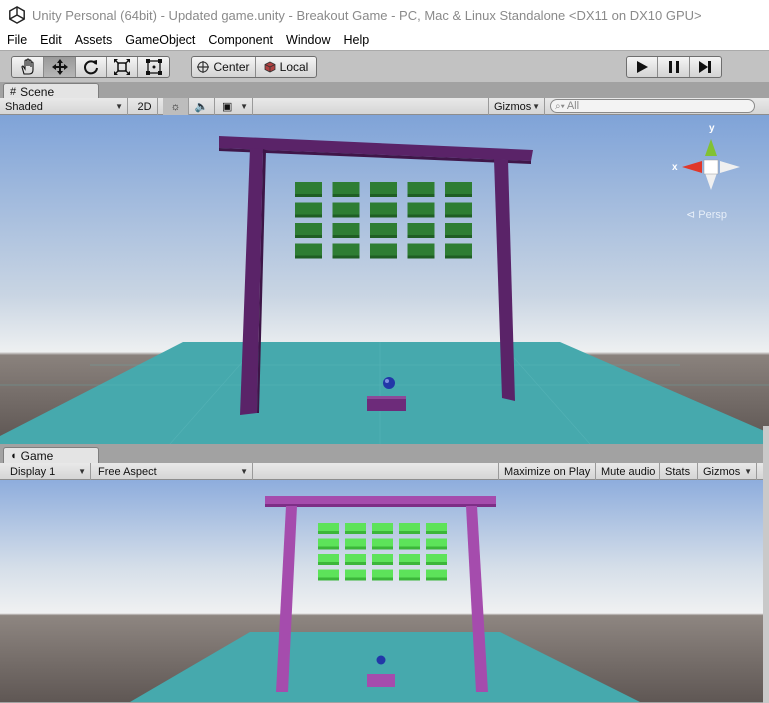 The image size is (769, 703). I want to click on stats-toggle: Stats, so click(679, 471).